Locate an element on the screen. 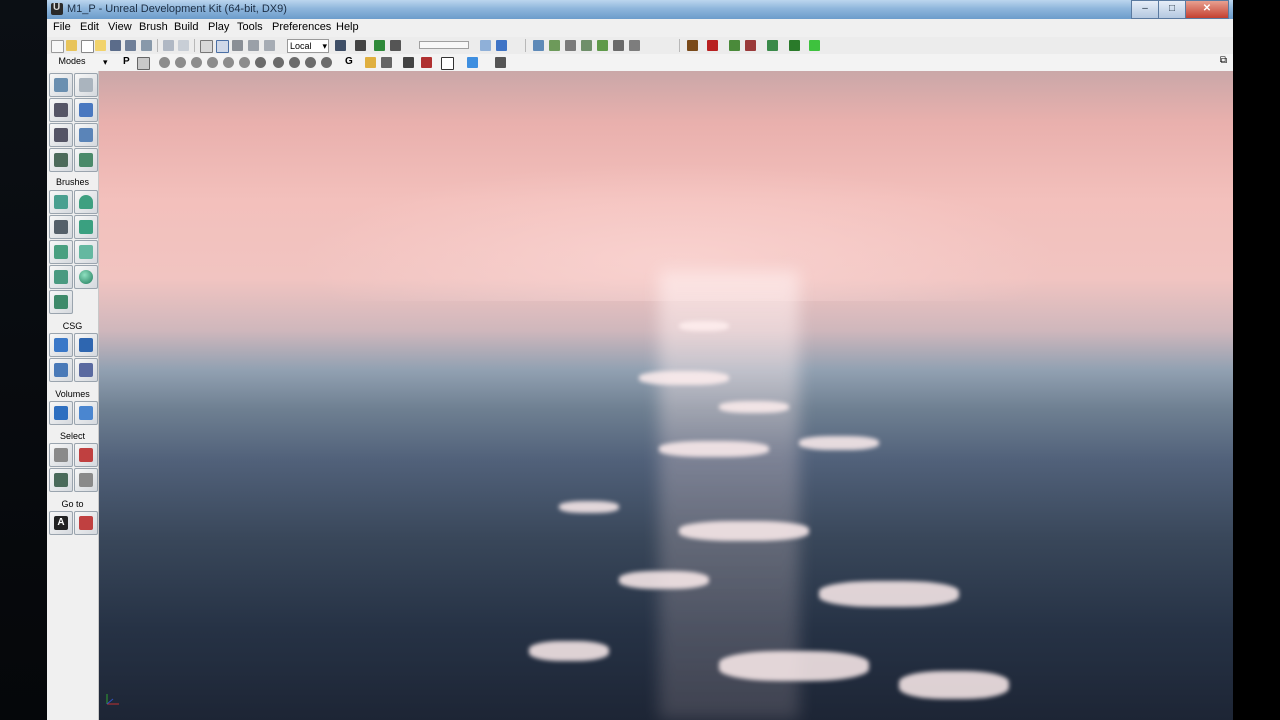 This screenshot has width=1280, height=720. cone-brush-button is located at coordinates (86, 202).